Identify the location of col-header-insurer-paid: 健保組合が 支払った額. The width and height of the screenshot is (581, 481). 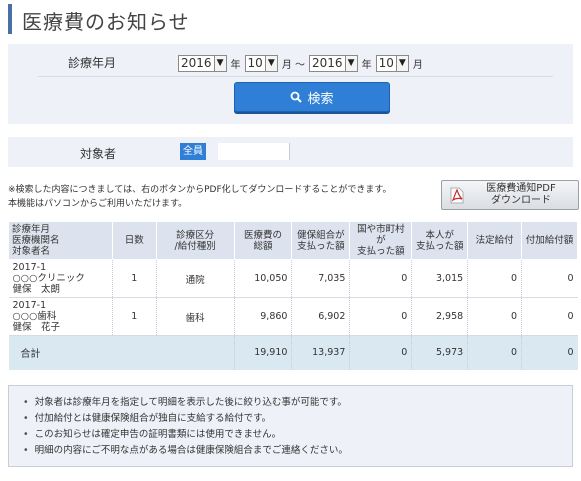
(321, 240).